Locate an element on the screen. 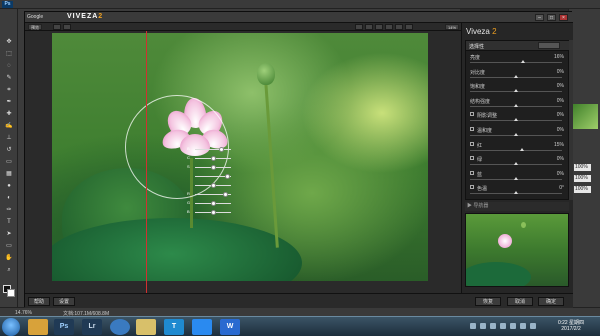 This screenshot has height=336, width=600. adjustment-slider: 对比度 0% is located at coordinates (518, 74).